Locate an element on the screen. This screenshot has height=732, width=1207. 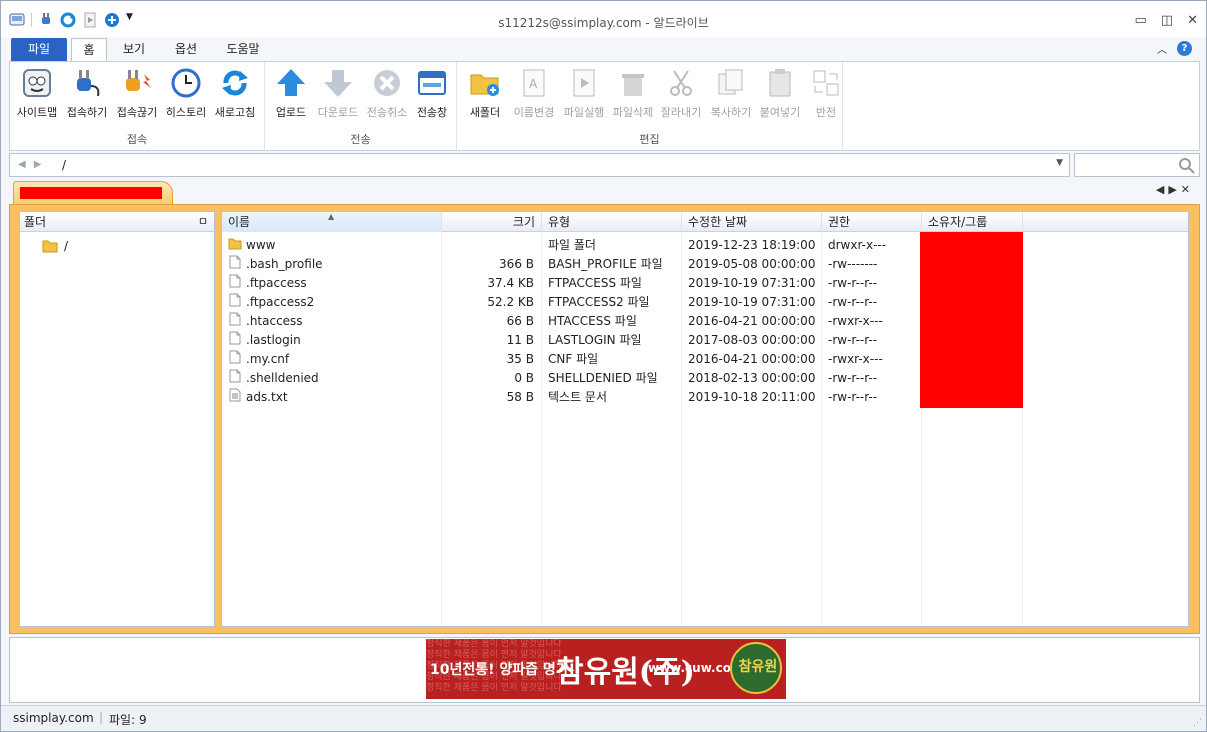
svg-text: A is located at coordinates (533, 84).